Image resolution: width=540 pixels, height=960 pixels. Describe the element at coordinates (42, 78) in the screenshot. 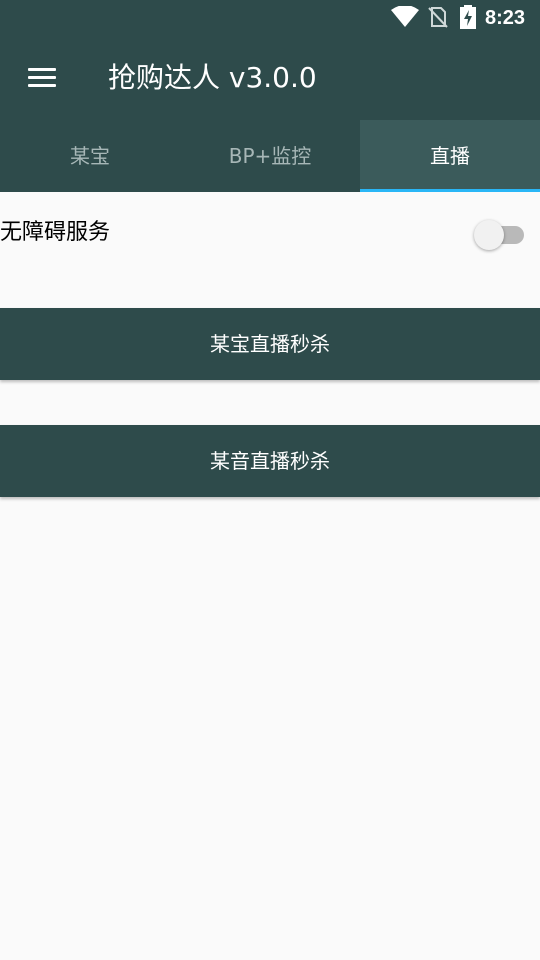

I see `hamburger-menu-icon` at that location.